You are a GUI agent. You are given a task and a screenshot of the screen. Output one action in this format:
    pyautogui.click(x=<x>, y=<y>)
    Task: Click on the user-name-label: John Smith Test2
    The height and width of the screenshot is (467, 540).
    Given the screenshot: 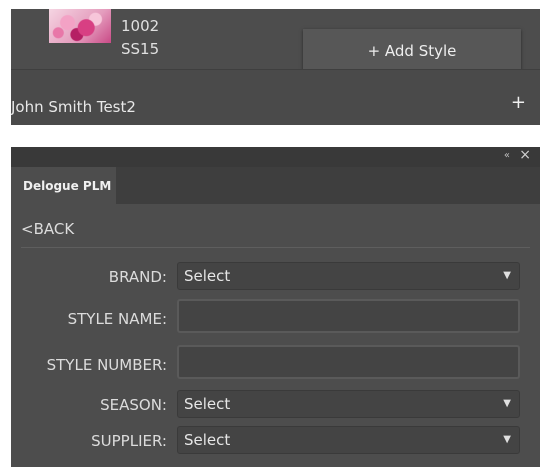 What is the action you would take?
    pyautogui.click(x=73, y=107)
    